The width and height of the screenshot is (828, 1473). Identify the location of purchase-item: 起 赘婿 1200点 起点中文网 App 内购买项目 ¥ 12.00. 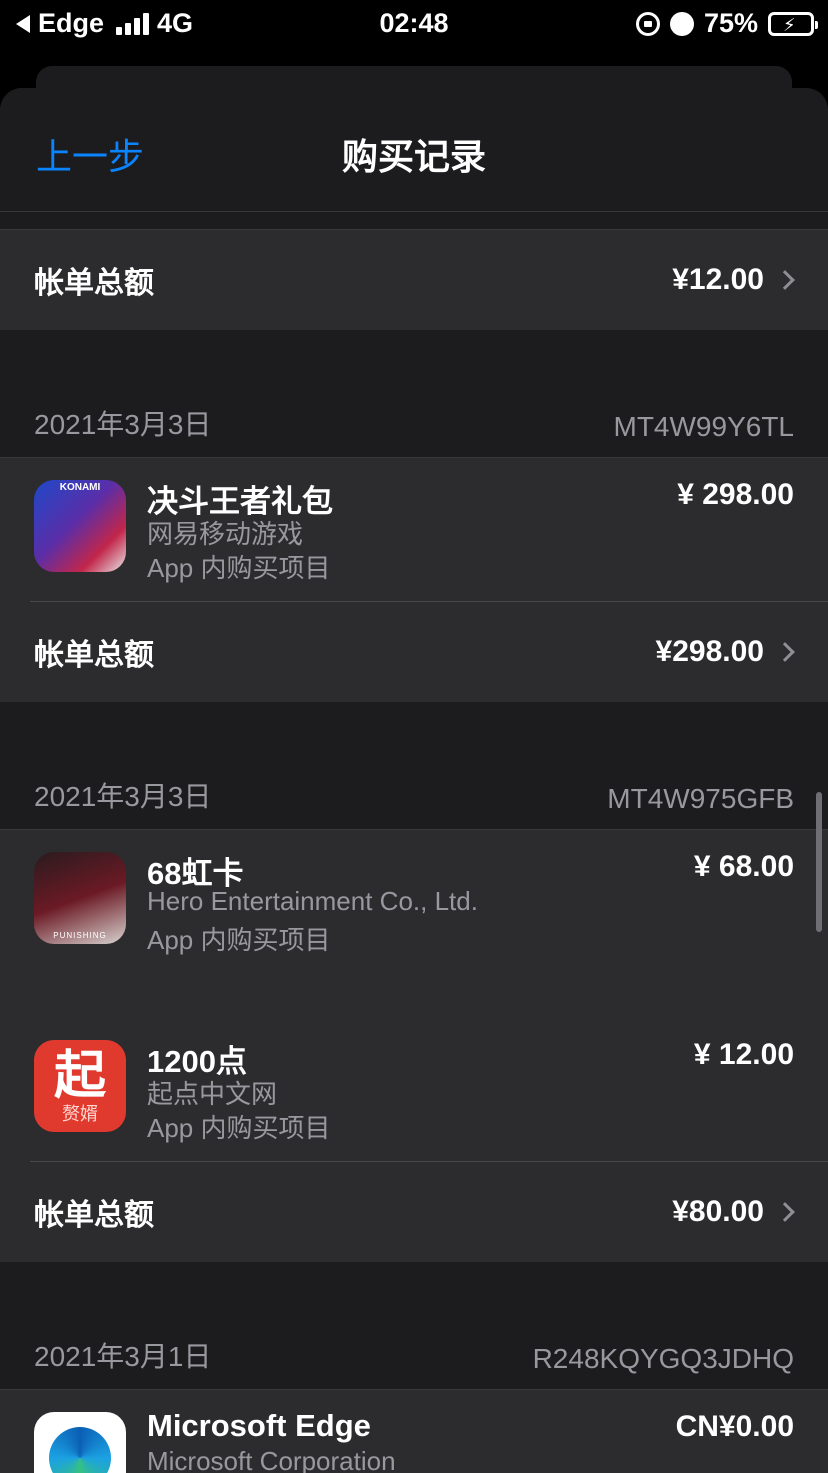
(414, 1090).